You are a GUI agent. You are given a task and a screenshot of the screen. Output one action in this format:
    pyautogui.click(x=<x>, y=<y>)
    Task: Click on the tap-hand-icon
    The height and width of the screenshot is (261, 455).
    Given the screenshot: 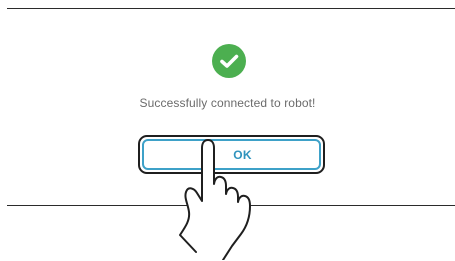 What is the action you would take?
    pyautogui.click(x=215, y=199)
    